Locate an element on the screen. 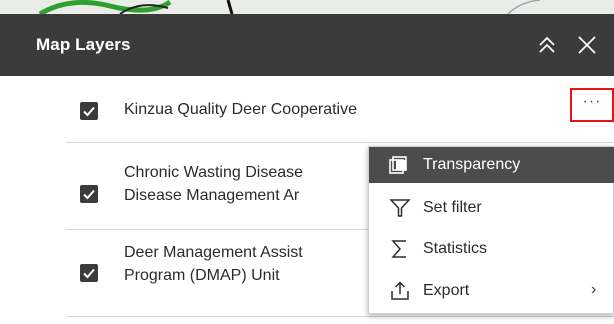 This screenshot has height=324, width=614. layer-label-line2: Disease Management Ar is located at coordinates (212, 195).